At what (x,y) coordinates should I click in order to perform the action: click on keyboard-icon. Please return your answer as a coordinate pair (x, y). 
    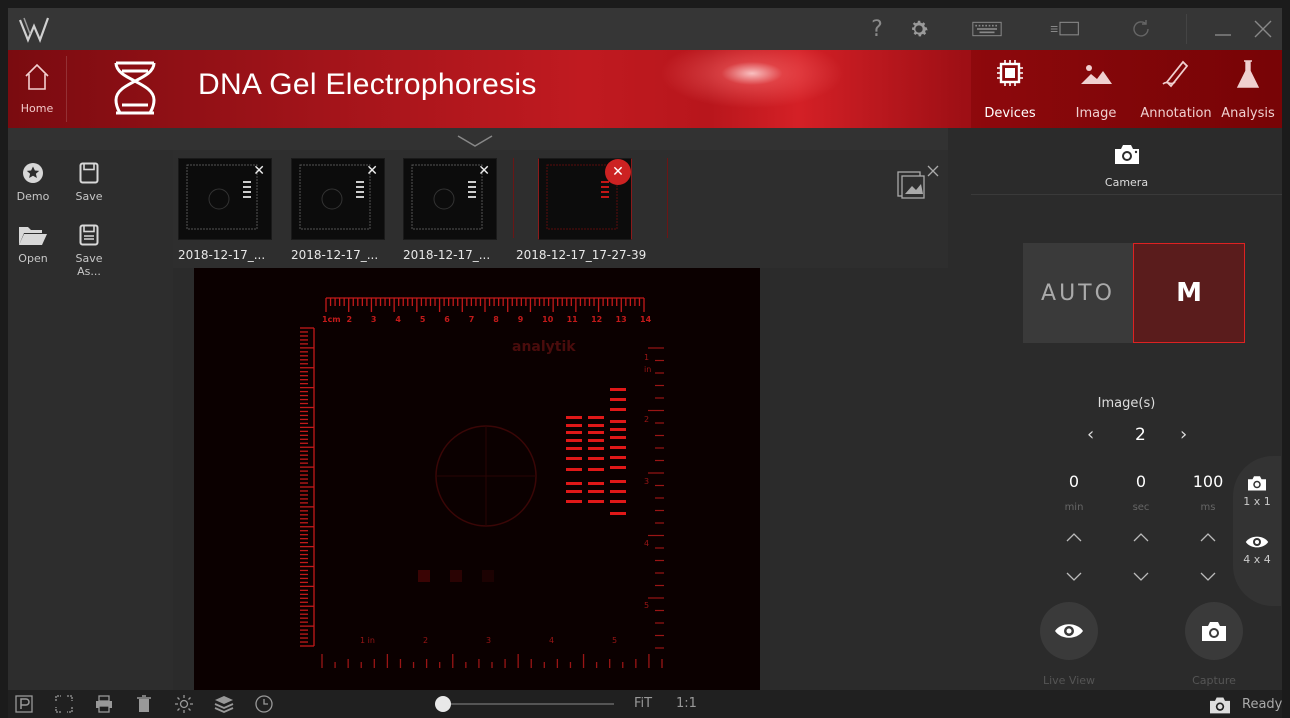
    Looking at the image, I should click on (987, 29).